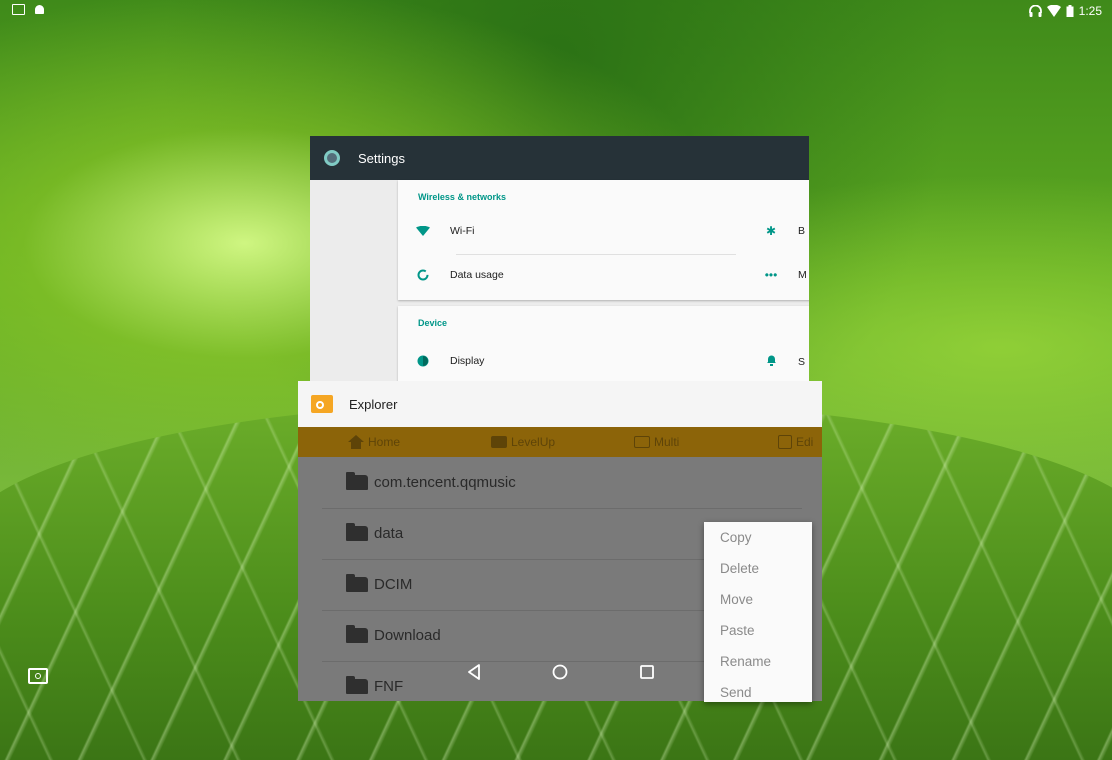 The height and width of the screenshot is (760, 1112). Describe the element at coordinates (784, 231) in the screenshot. I see `settings-item-bluetooth: ✱ B` at that location.